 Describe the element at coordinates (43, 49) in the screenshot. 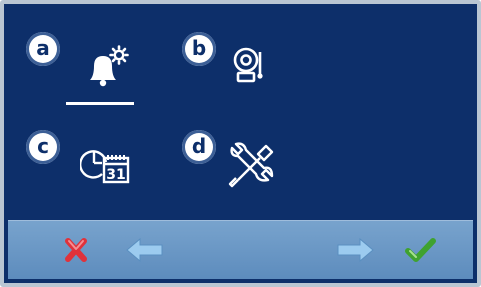

I see `menu-badge-a: a` at that location.